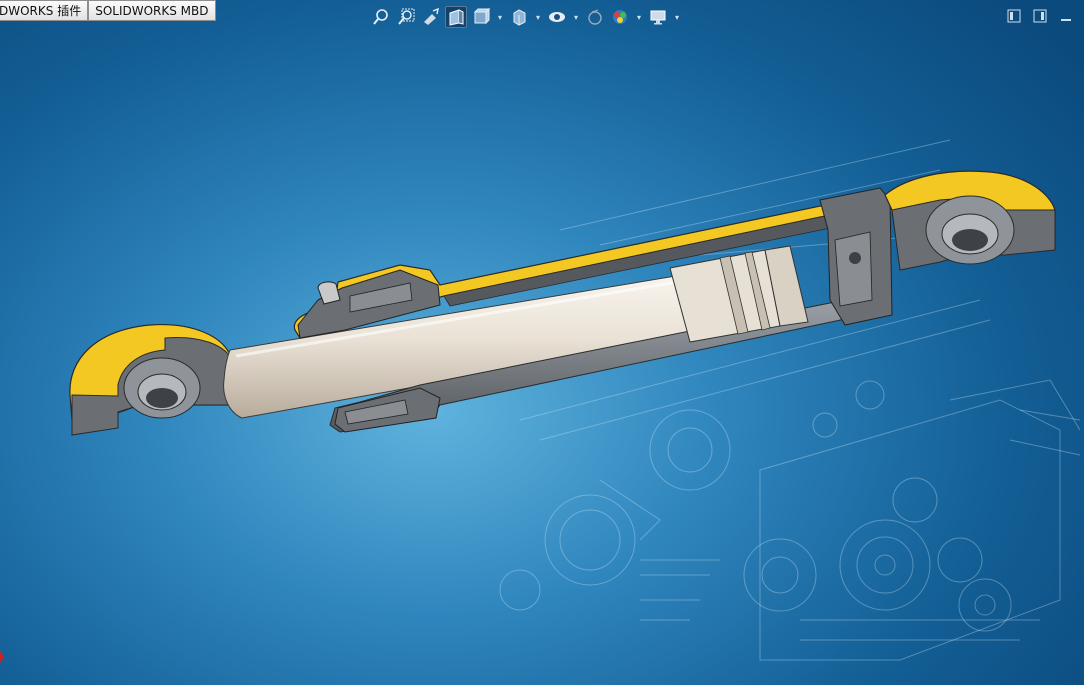 Image resolution: width=1084 pixels, height=685 pixels. I want to click on zoom-to-area-icon, so click(406, 16).